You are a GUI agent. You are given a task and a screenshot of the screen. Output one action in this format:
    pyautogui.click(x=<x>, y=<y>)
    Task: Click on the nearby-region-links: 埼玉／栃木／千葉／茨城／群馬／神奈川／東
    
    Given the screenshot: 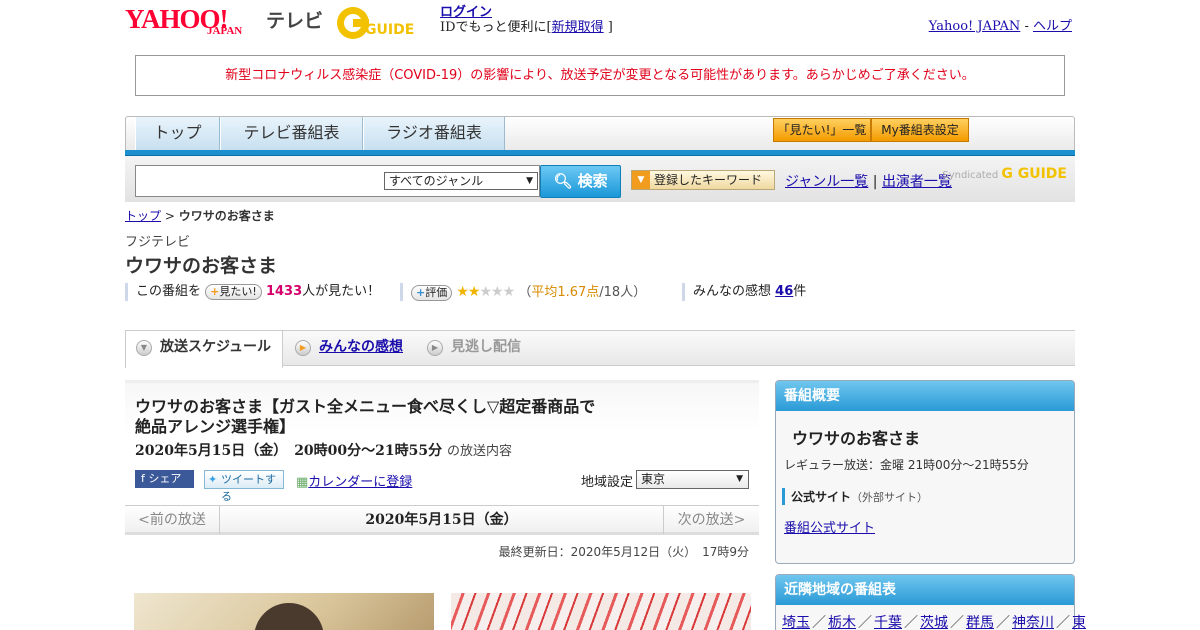 What is the action you would take?
    pyautogui.click(x=934, y=622)
    